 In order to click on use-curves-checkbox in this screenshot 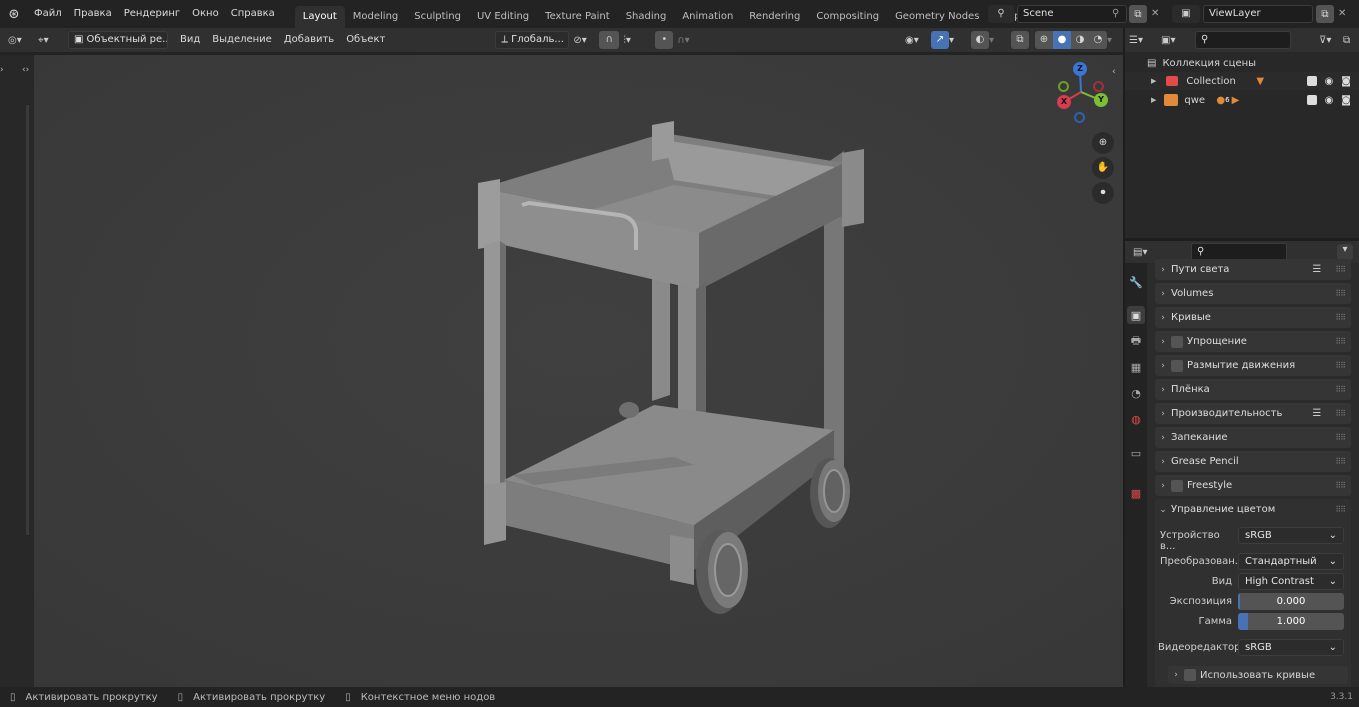, I will do `click(1190, 675)`.